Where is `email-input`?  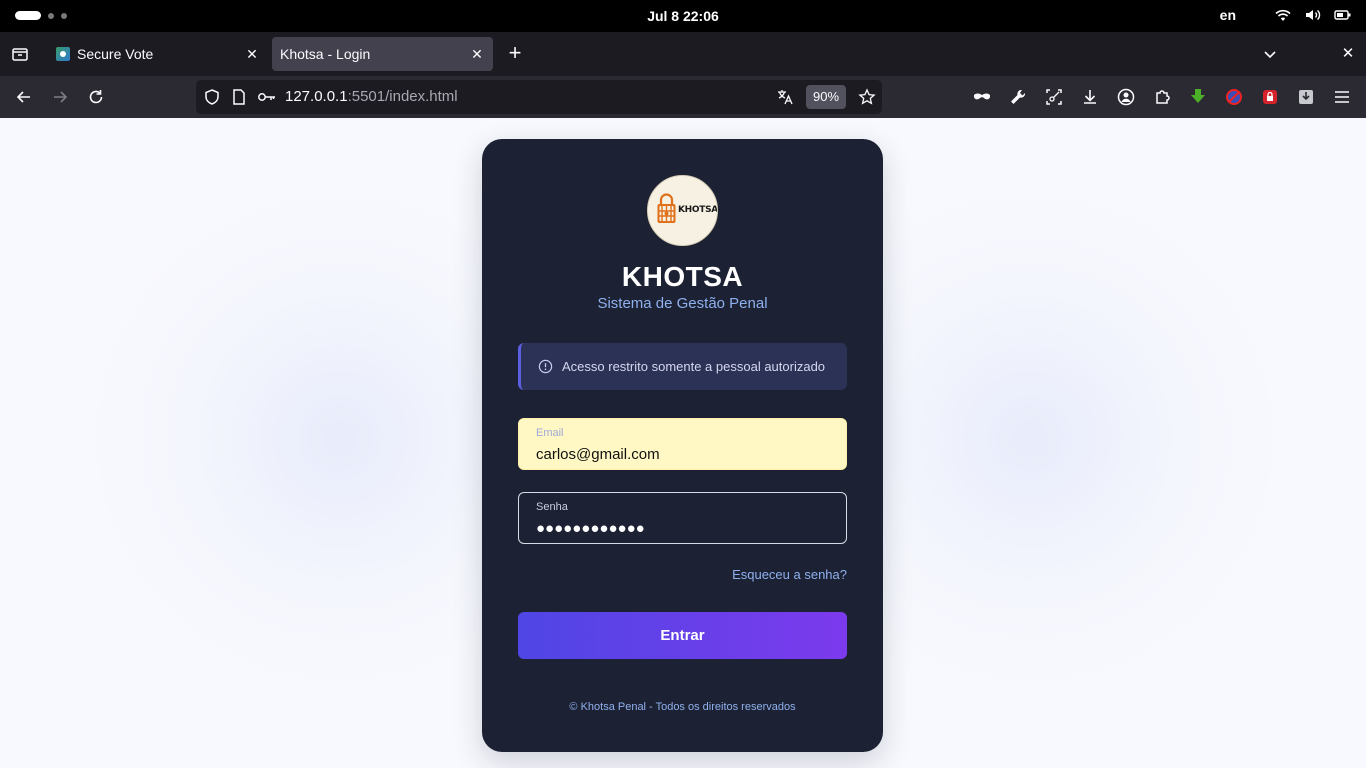 email-input is located at coordinates (681, 454).